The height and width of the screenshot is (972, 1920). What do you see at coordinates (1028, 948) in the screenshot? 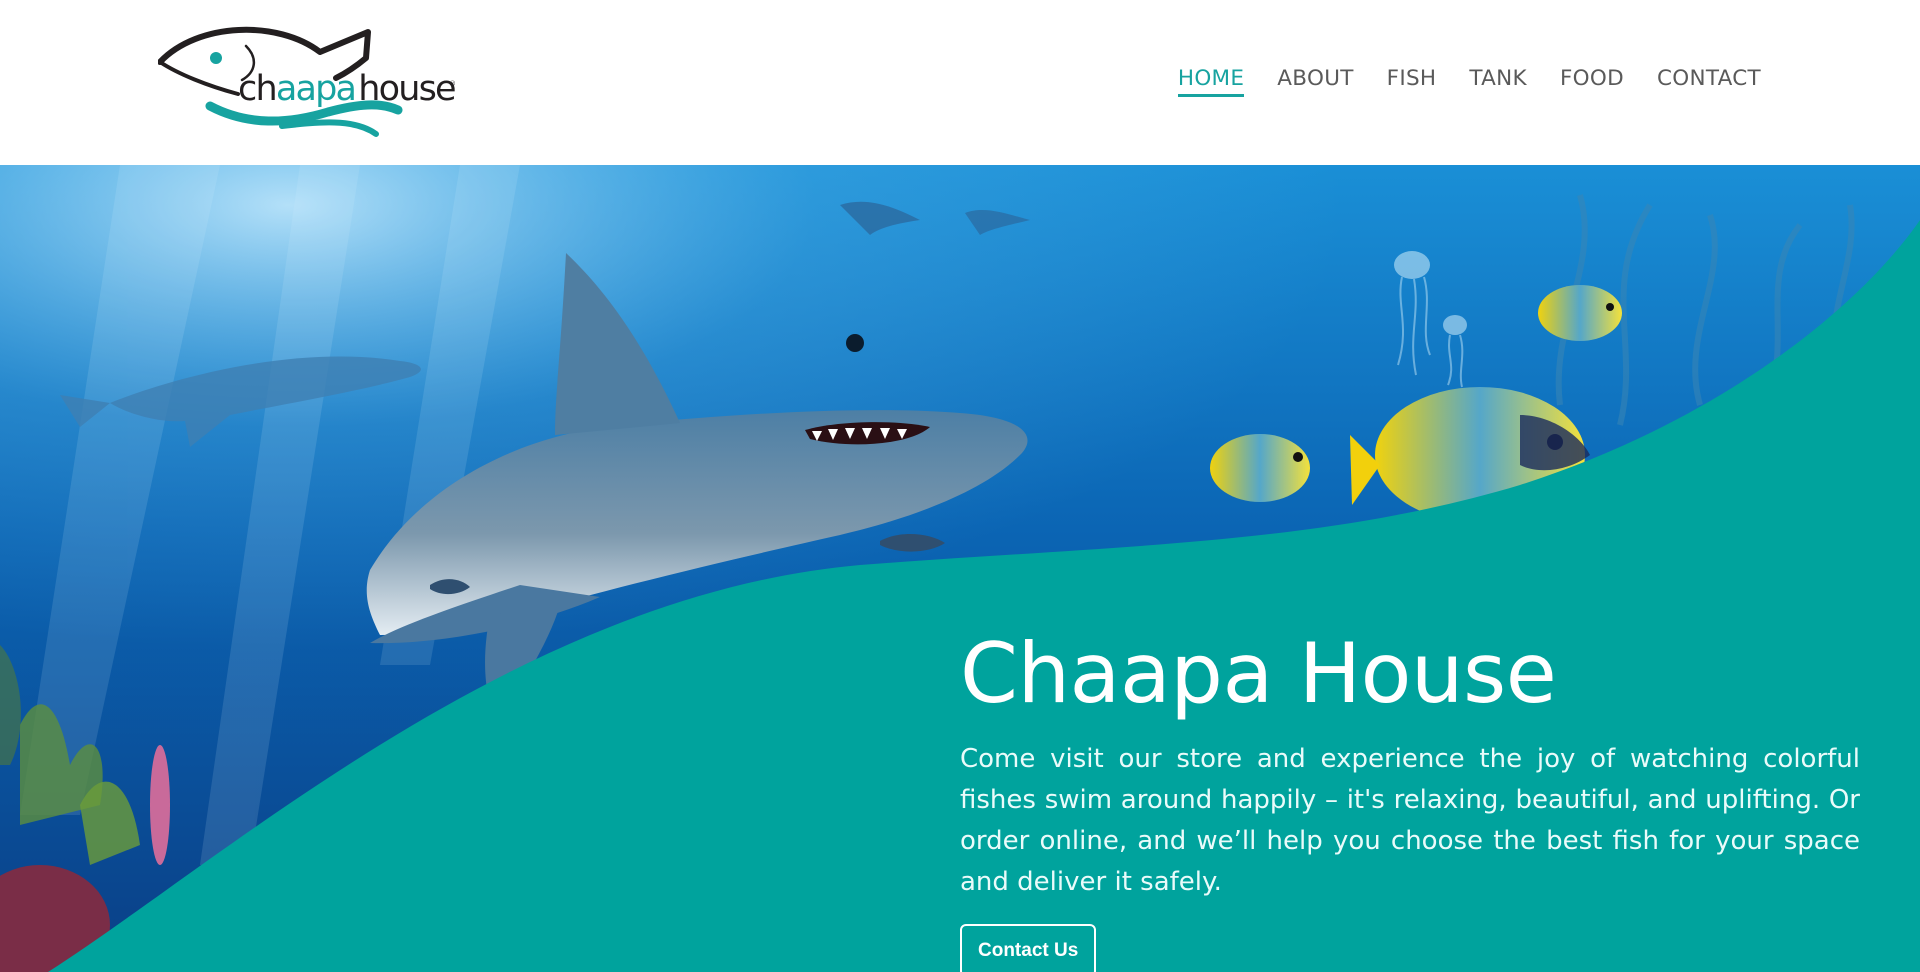
I see `contact-us-button: Contact Us` at bounding box center [1028, 948].